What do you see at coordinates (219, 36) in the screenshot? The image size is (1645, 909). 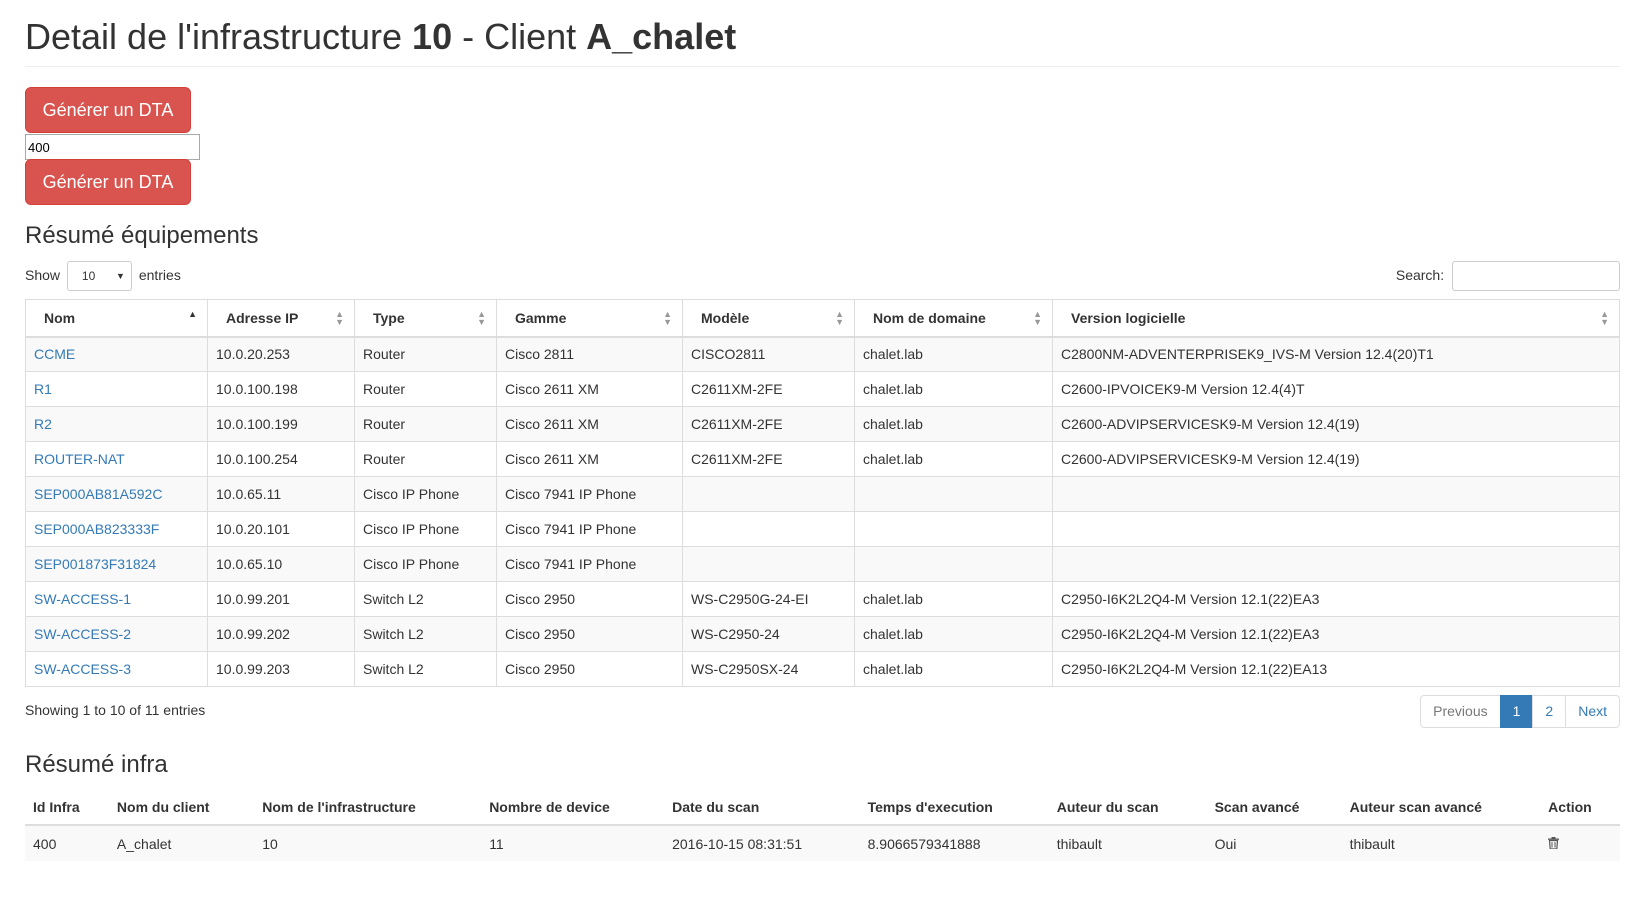 I see `title-prefix: Detail de l'infrastructure` at bounding box center [219, 36].